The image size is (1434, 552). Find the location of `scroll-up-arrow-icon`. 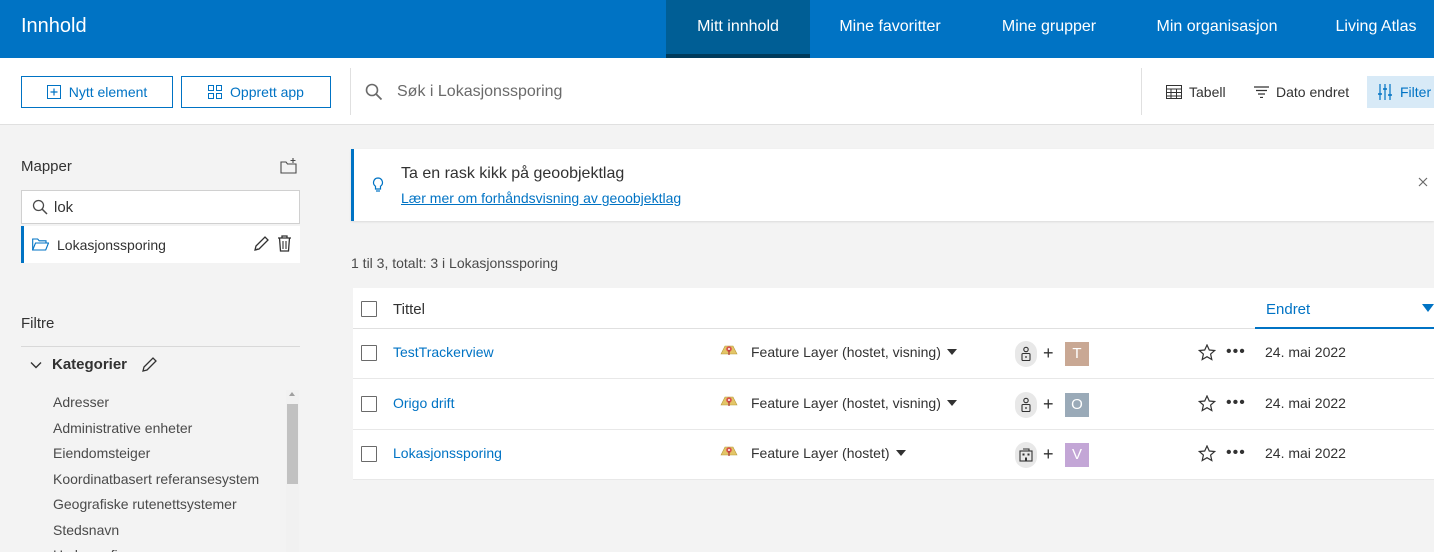

scroll-up-arrow-icon is located at coordinates (292, 394).